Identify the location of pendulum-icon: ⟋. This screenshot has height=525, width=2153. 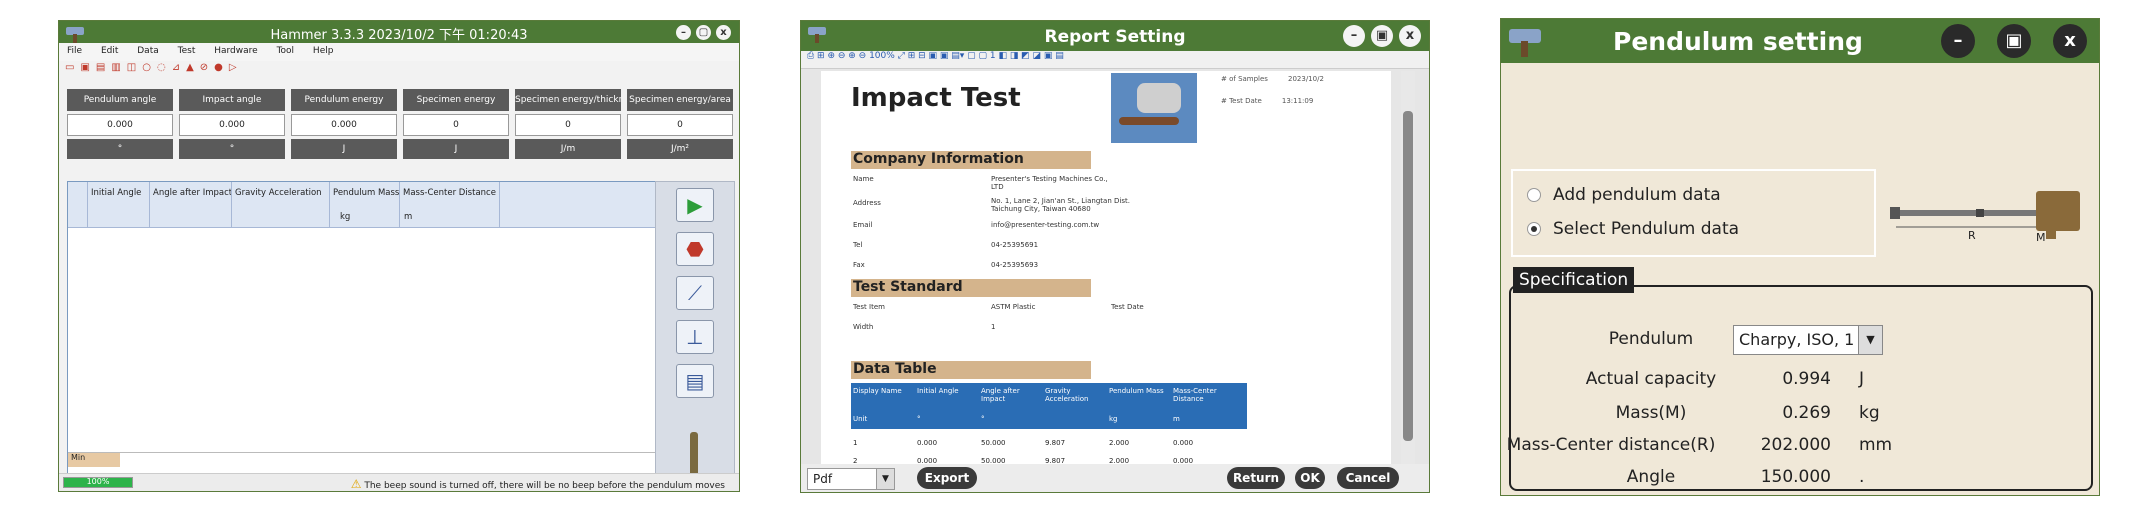
(695, 293).